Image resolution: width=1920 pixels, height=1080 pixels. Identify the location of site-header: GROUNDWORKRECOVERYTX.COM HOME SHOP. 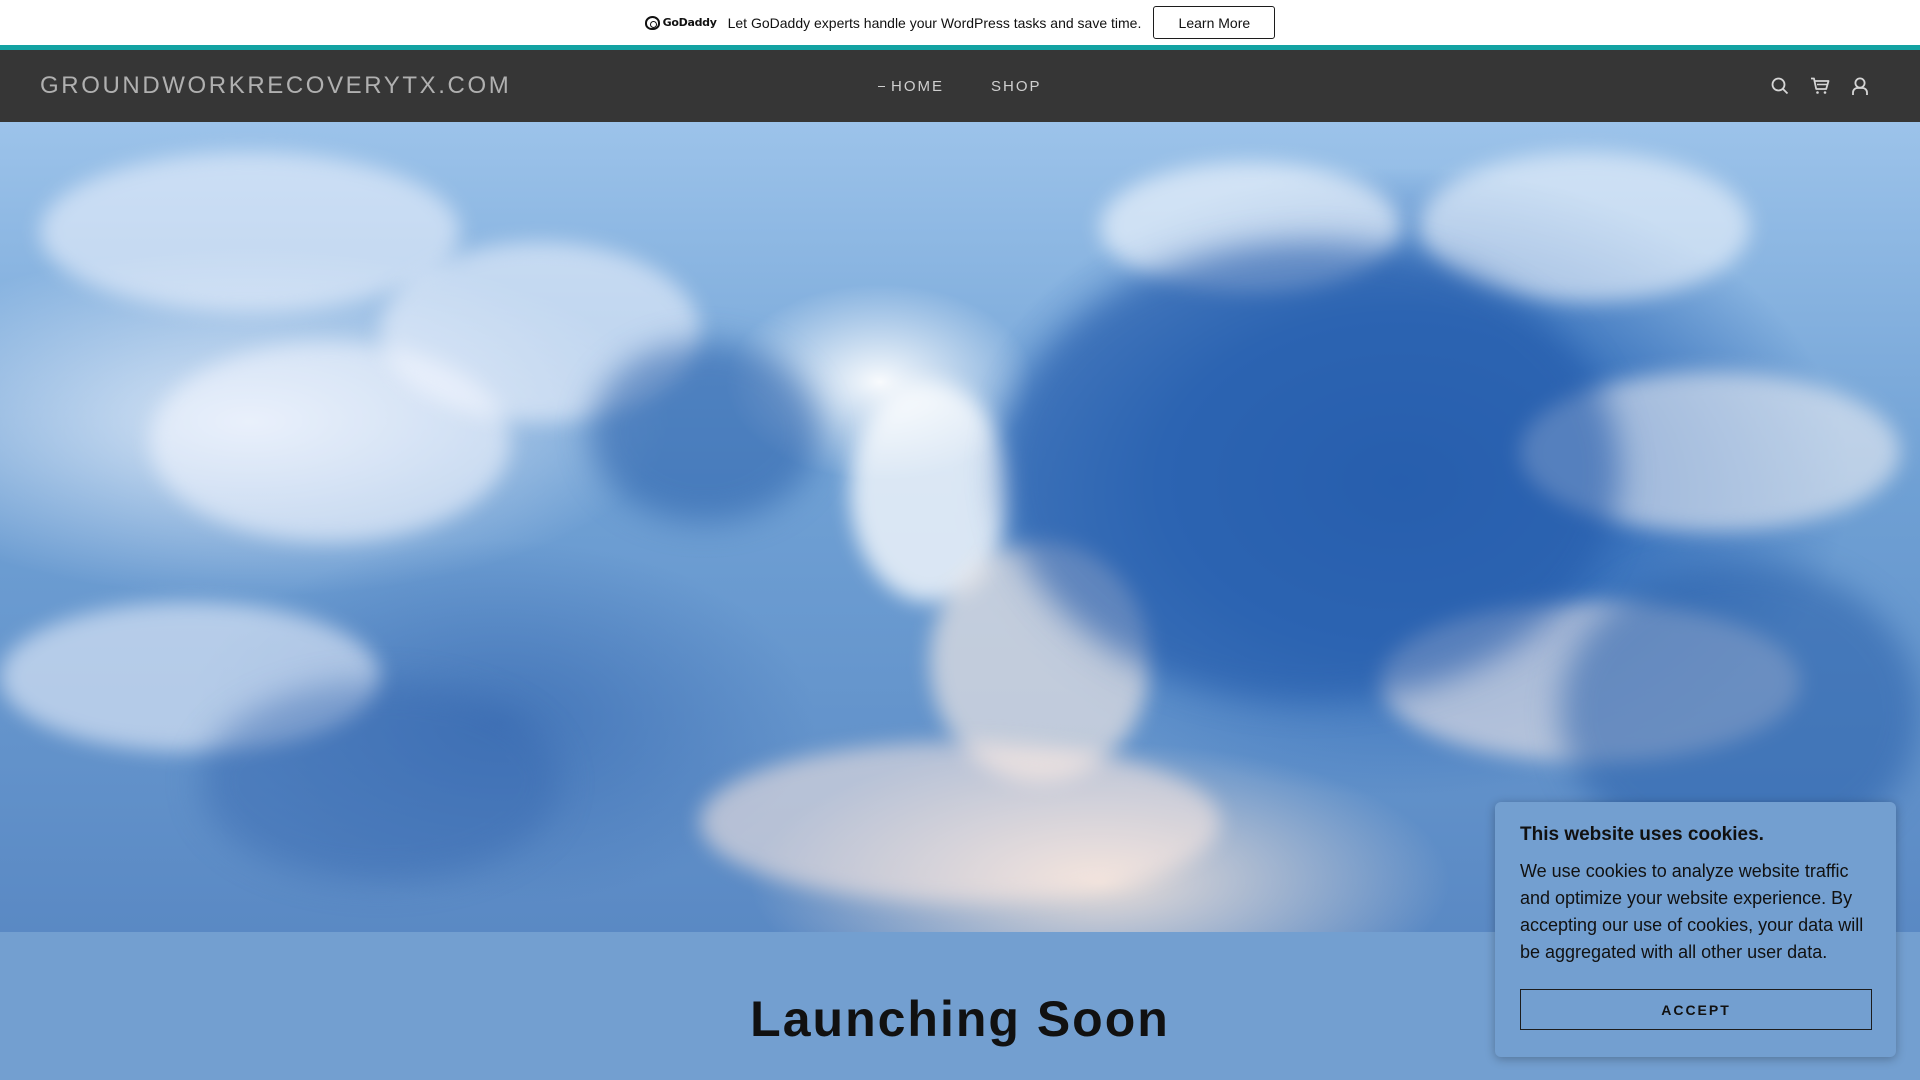
(960, 86).